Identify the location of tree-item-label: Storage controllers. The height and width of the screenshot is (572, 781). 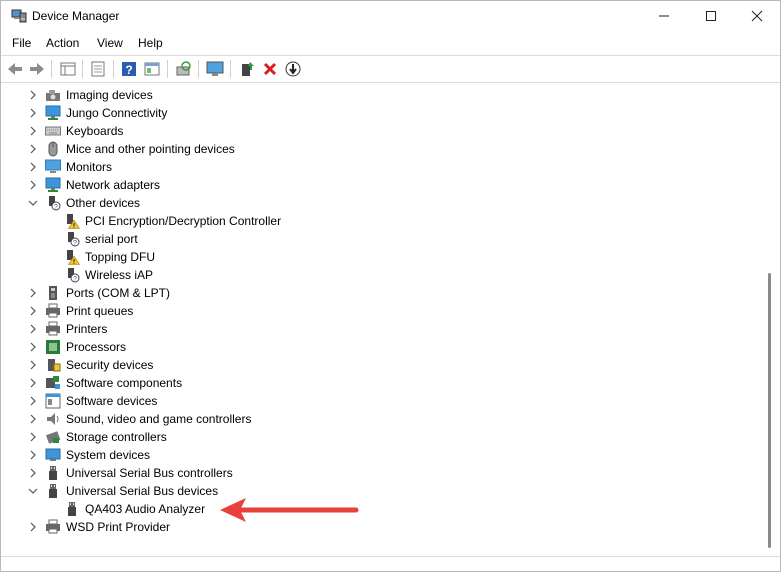
(116, 437).